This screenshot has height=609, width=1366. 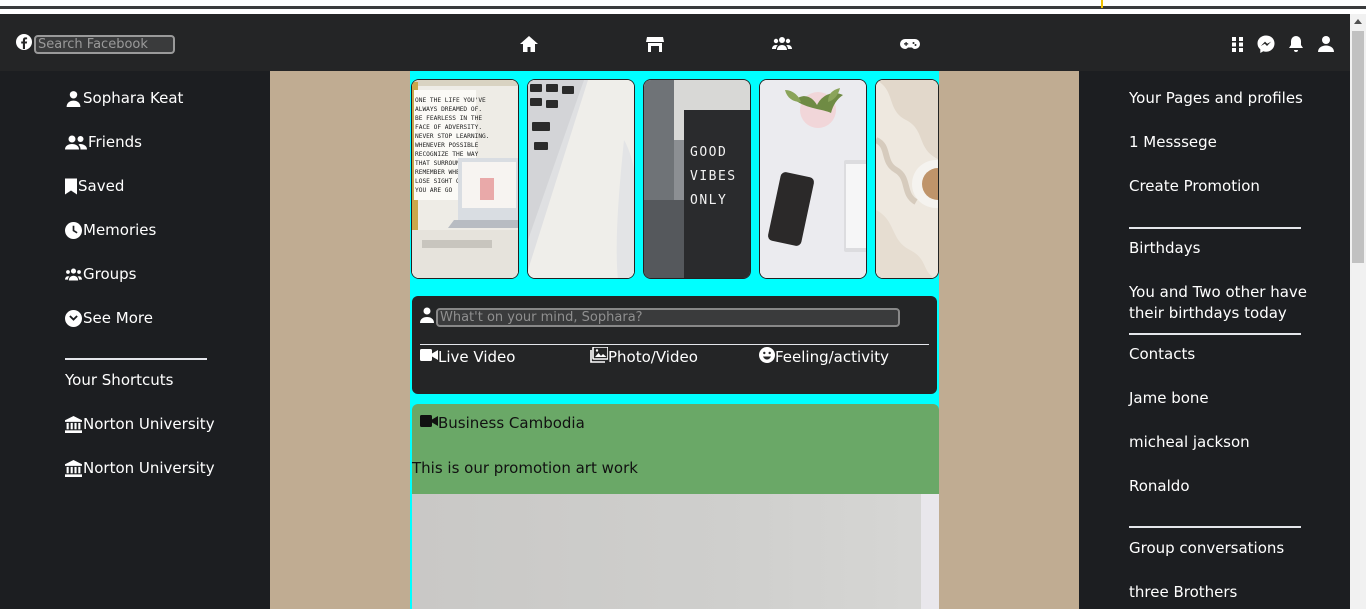 I want to click on scroll-up-arrow-icon, so click(x=1358, y=21).